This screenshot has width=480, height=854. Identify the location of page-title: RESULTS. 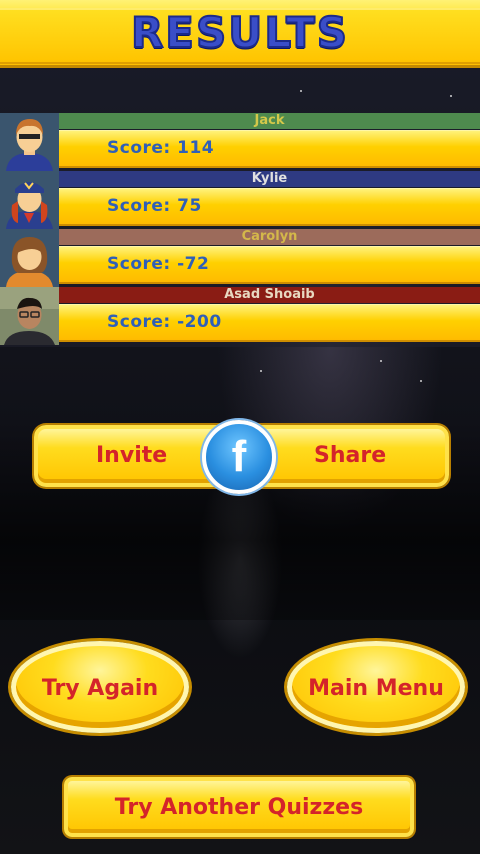
(240, 32).